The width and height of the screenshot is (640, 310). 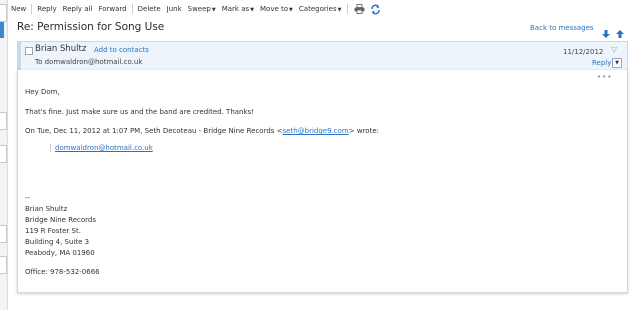 What do you see at coordinates (2, 30) in the screenshot?
I see `strip-selection` at bounding box center [2, 30].